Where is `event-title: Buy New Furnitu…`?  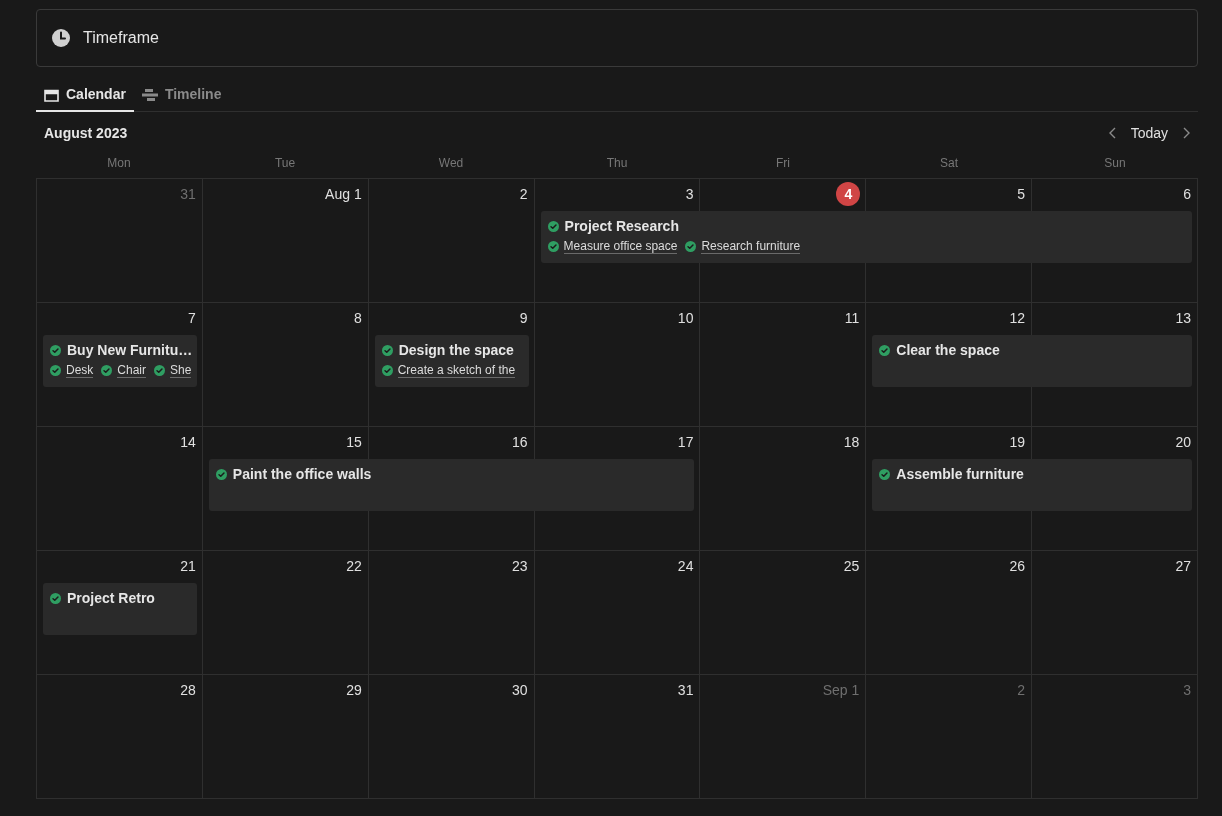 event-title: Buy New Furnitu… is located at coordinates (130, 350).